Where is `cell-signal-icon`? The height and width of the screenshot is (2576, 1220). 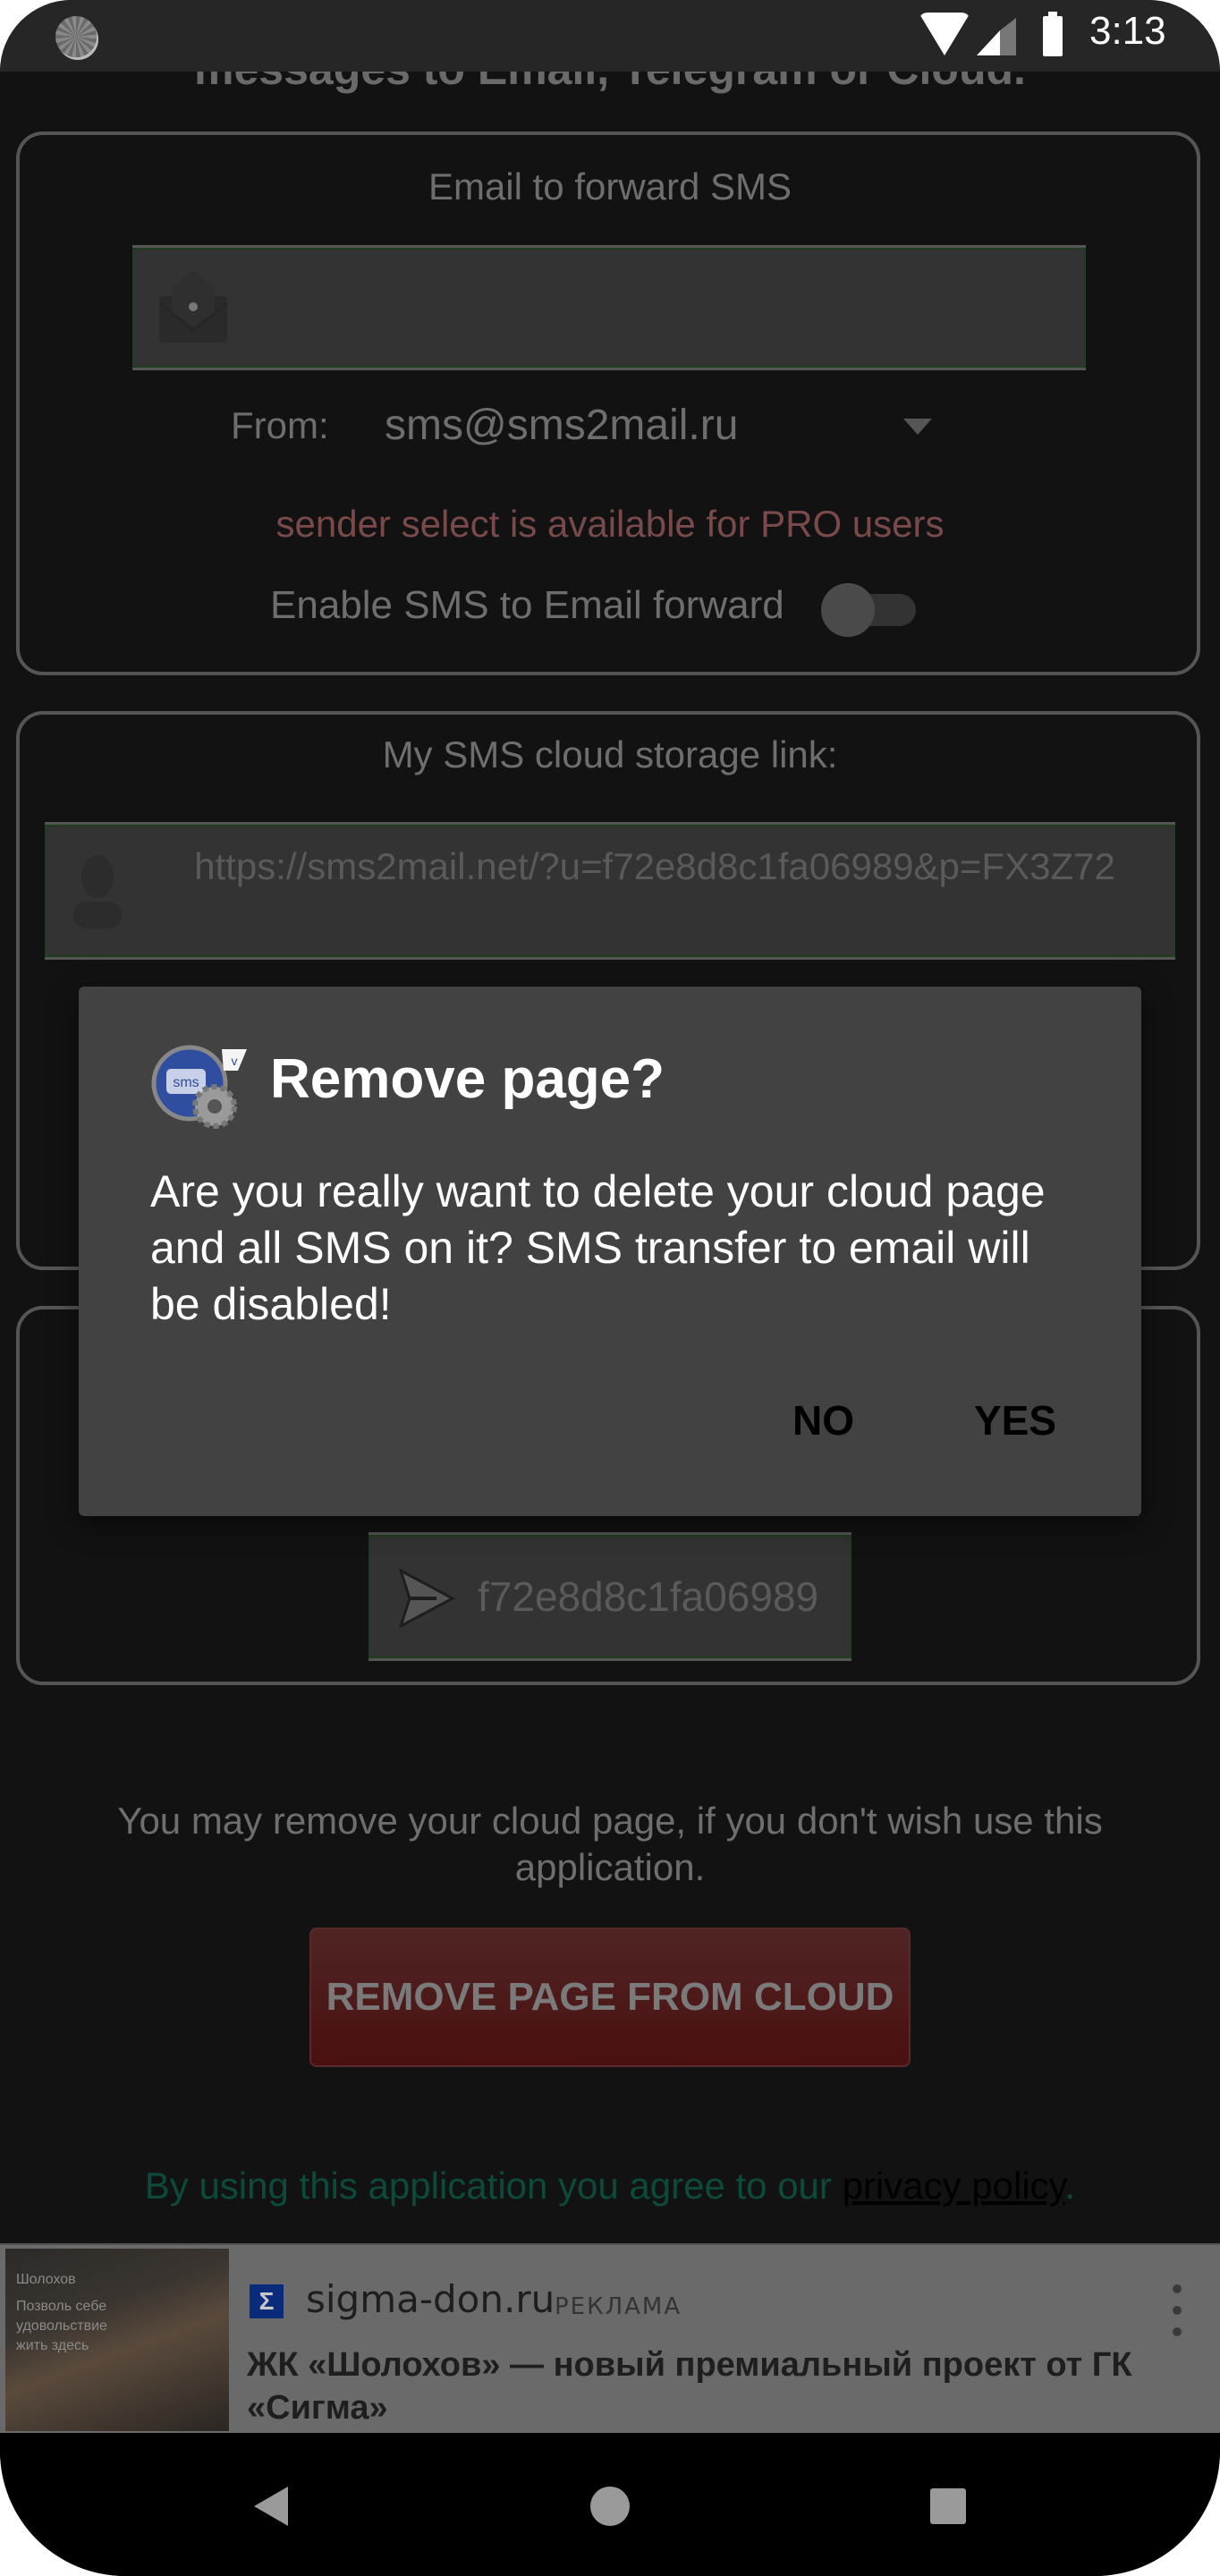 cell-signal-icon is located at coordinates (996, 36).